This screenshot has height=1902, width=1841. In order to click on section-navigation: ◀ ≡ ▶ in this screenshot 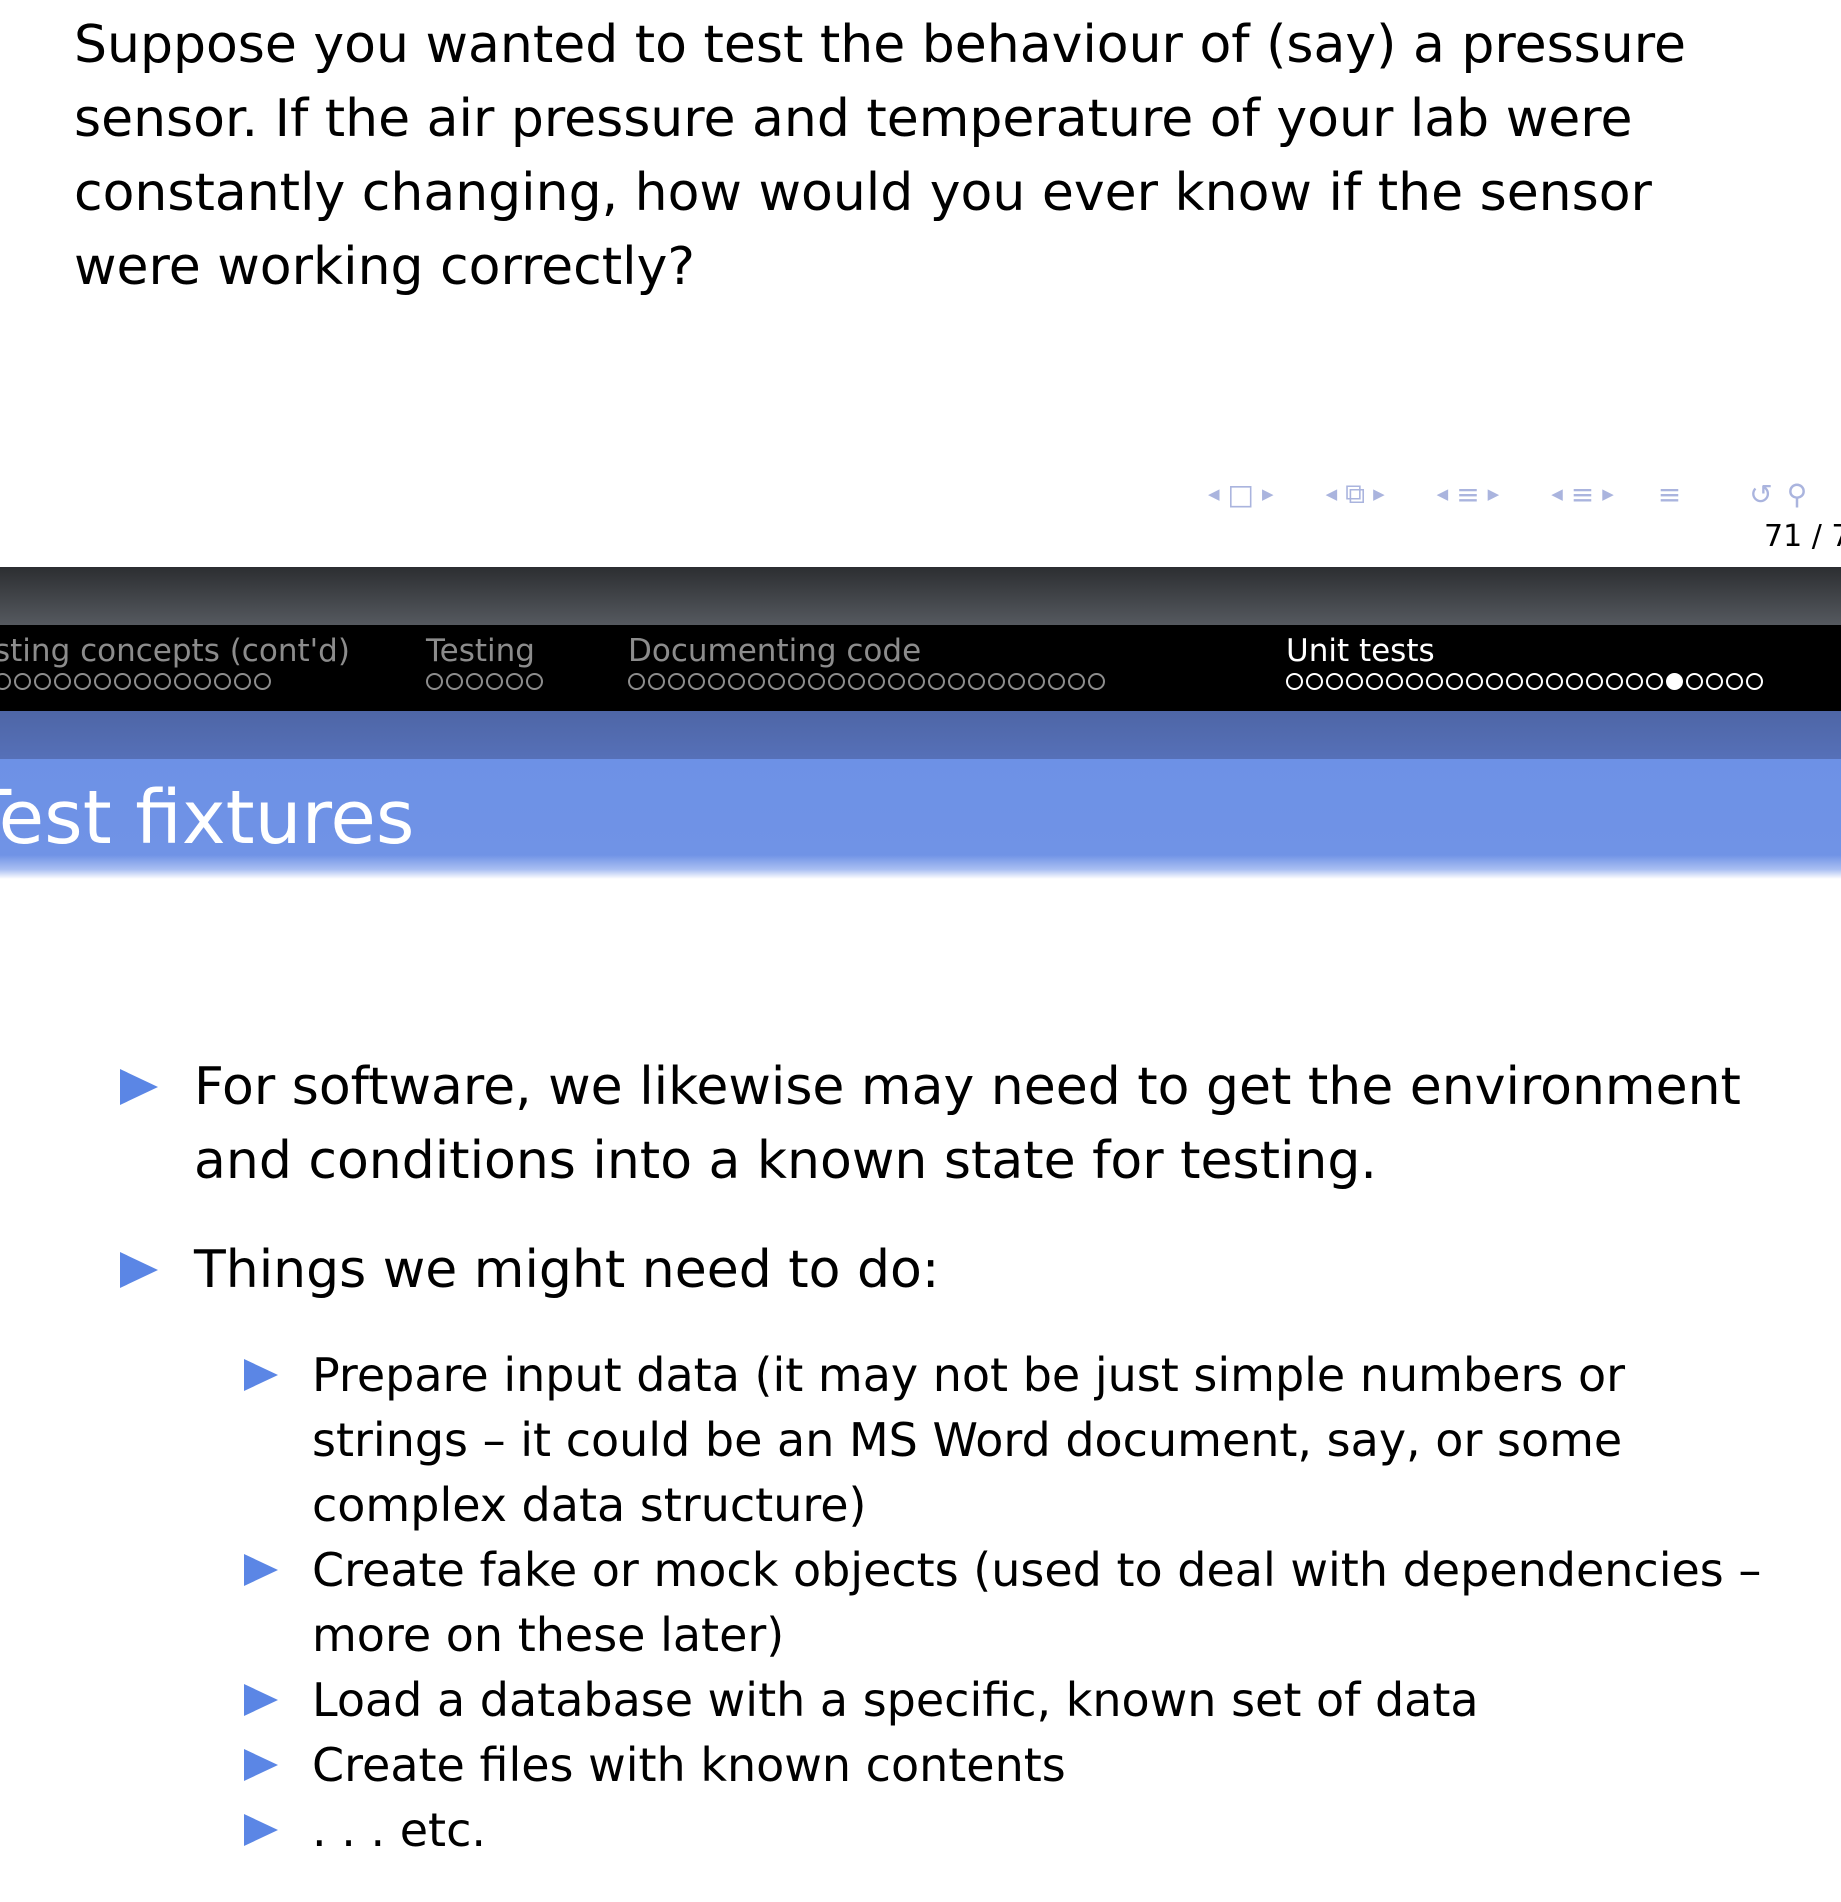, I will do `click(1468, 494)`.